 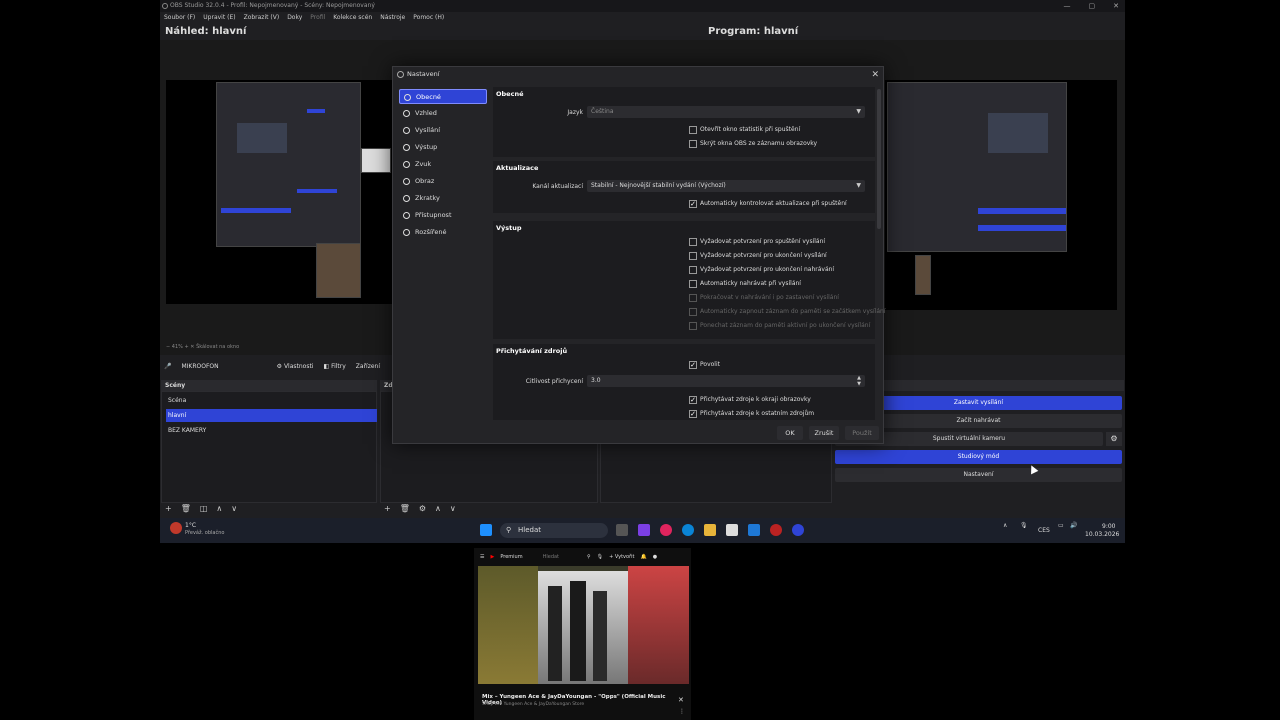 What do you see at coordinates (710, 530) in the screenshot?
I see `folder-icon` at bounding box center [710, 530].